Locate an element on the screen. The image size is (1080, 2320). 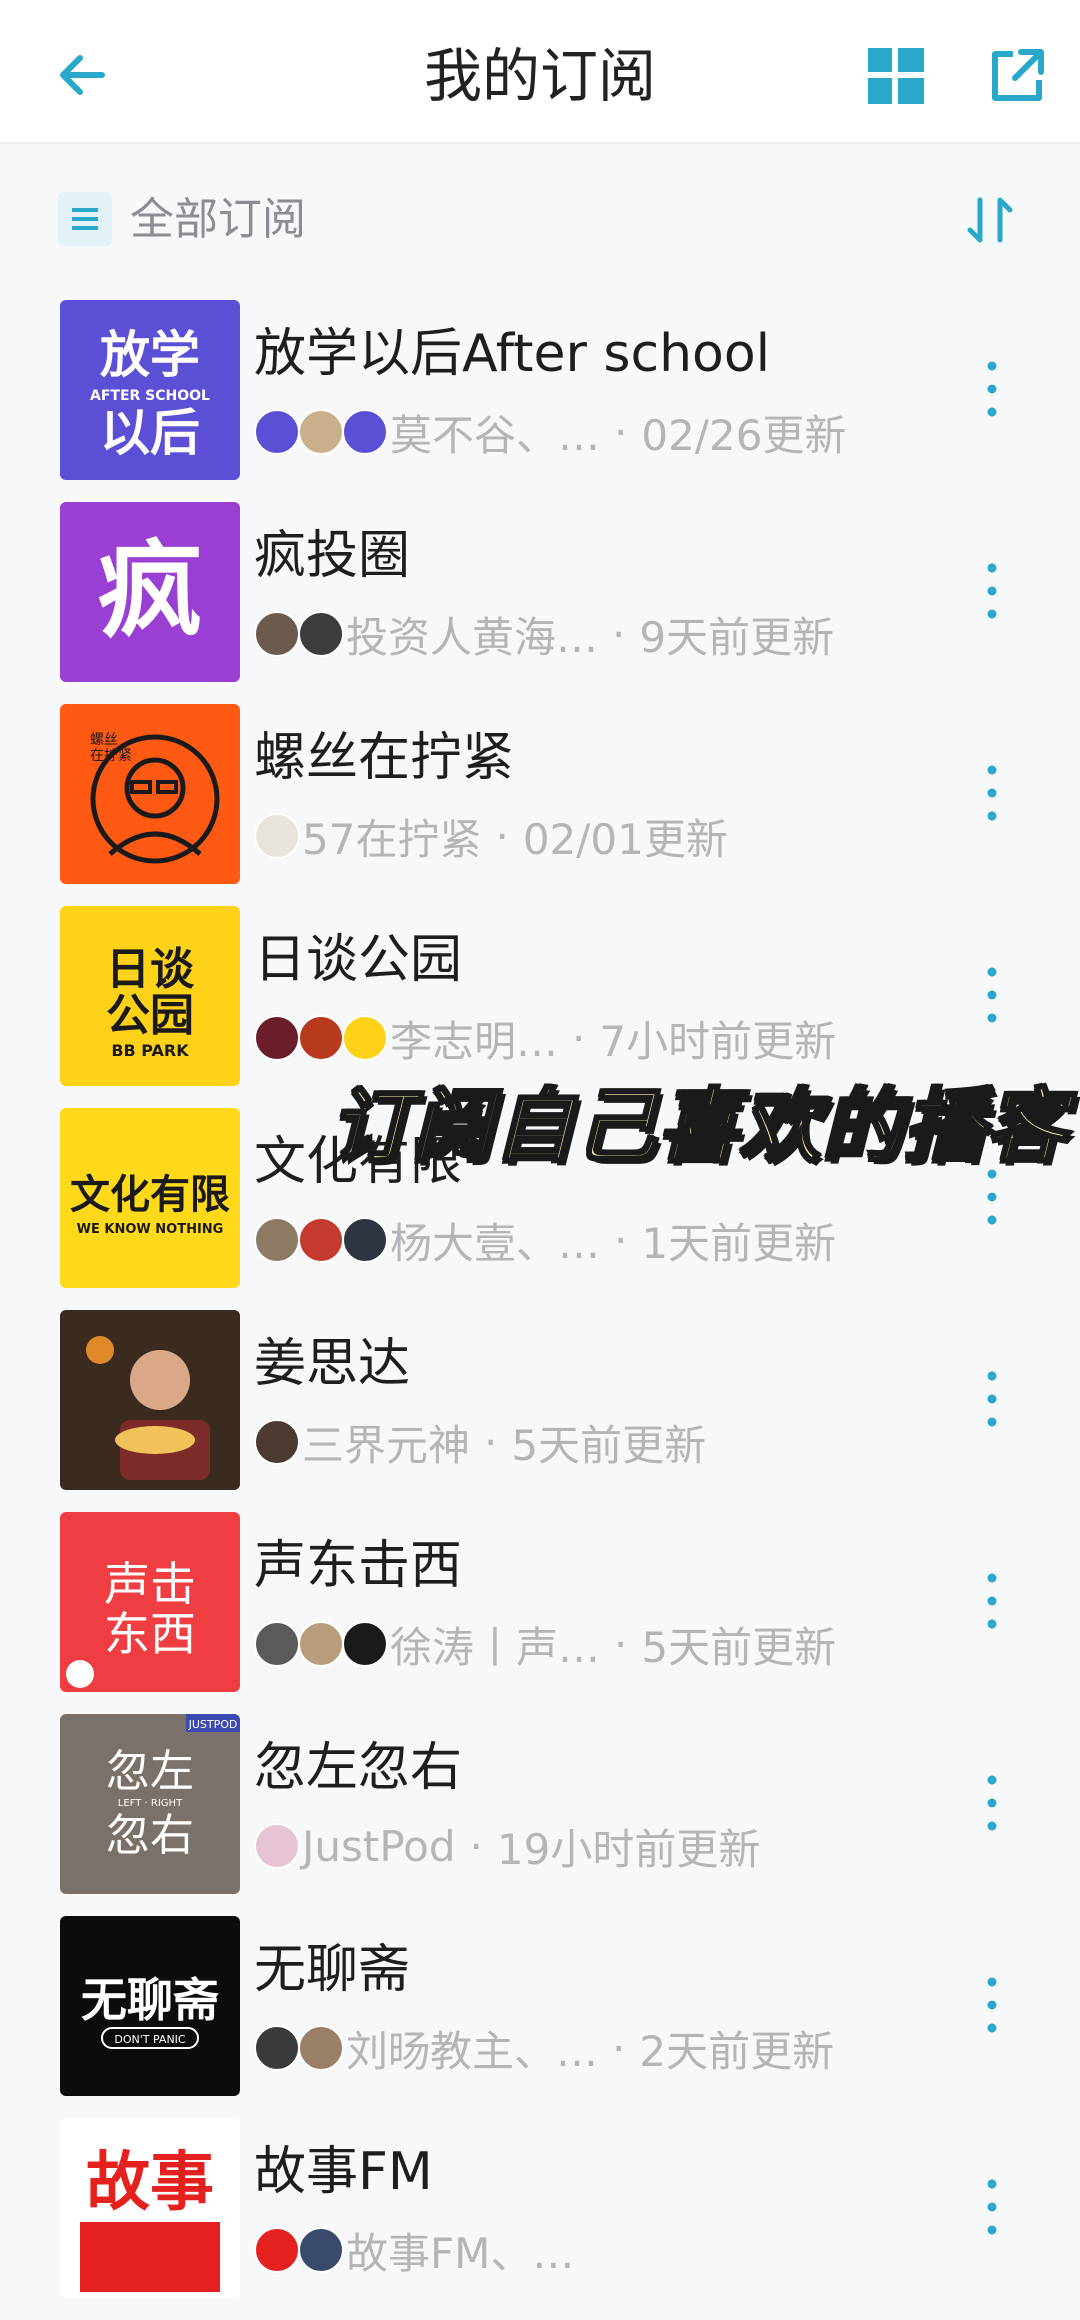
svg-text: 无聊斋 is located at coordinates (150, 2000).